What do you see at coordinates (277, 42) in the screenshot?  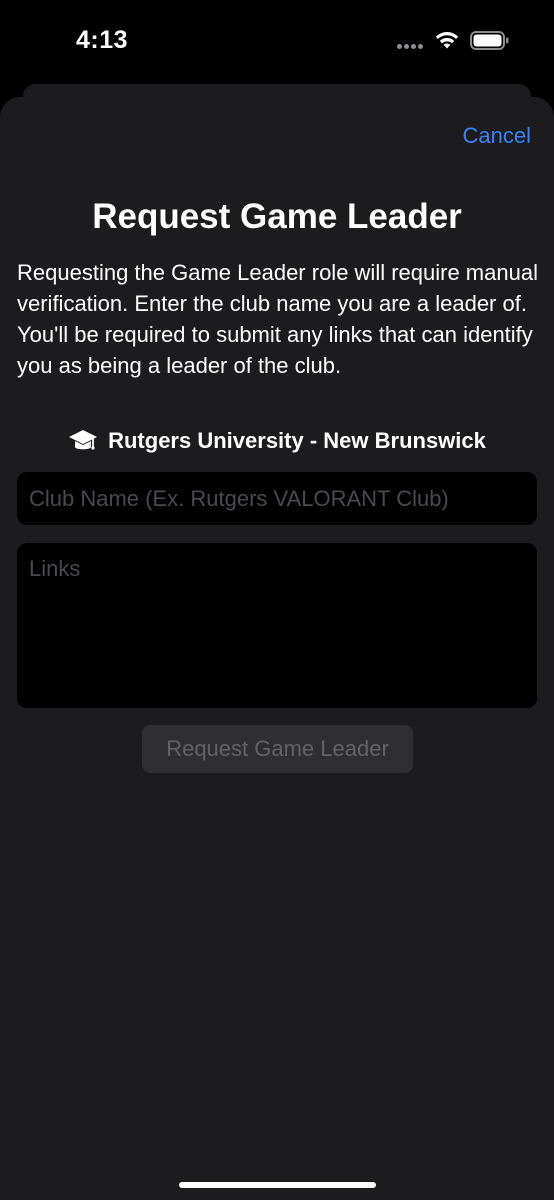 I see `status-bar: 4:13` at bounding box center [277, 42].